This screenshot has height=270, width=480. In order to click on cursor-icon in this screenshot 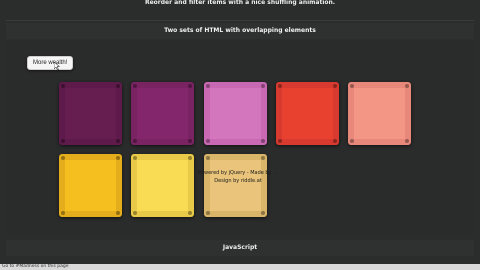, I will do `click(57, 66)`.